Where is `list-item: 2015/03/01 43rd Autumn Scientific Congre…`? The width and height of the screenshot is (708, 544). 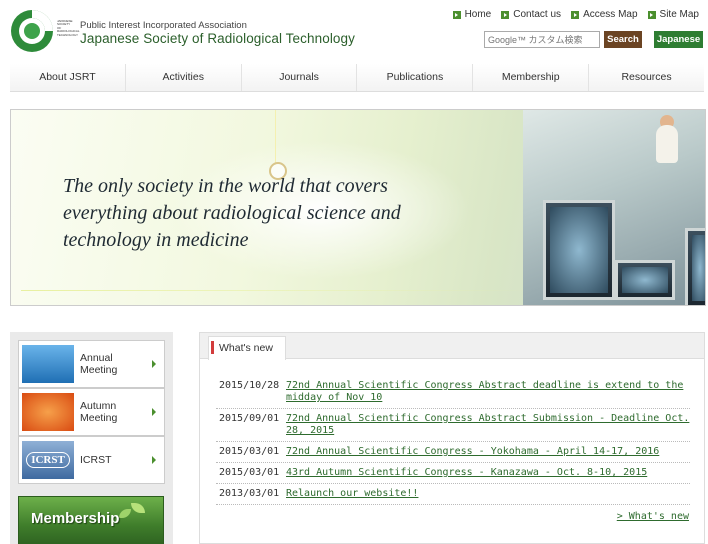 list-item: 2015/03/01 43rd Autumn Scientific Congre… is located at coordinates (453, 473).